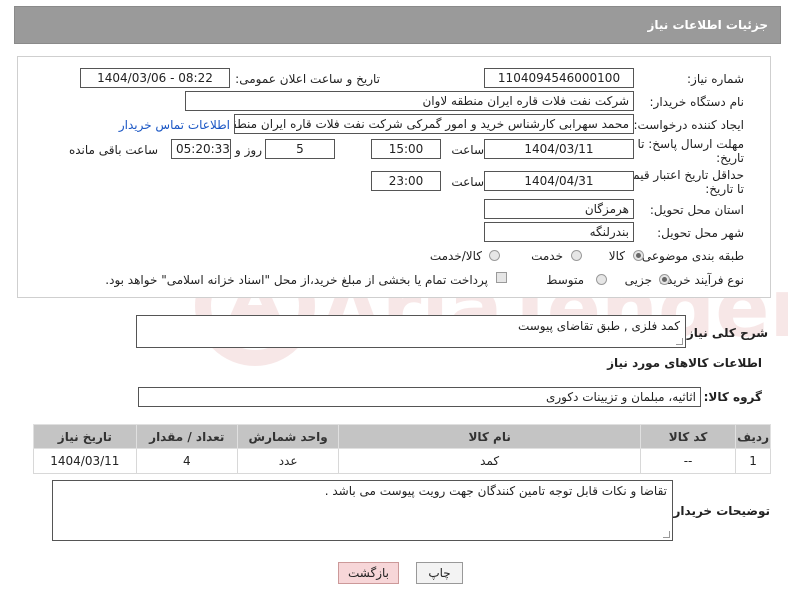 This screenshot has height=598, width=788. What do you see at coordinates (688, 125) in the screenshot?
I see `creator-label: ایجاد کننده درخواست:` at bounding box center [688, 125].